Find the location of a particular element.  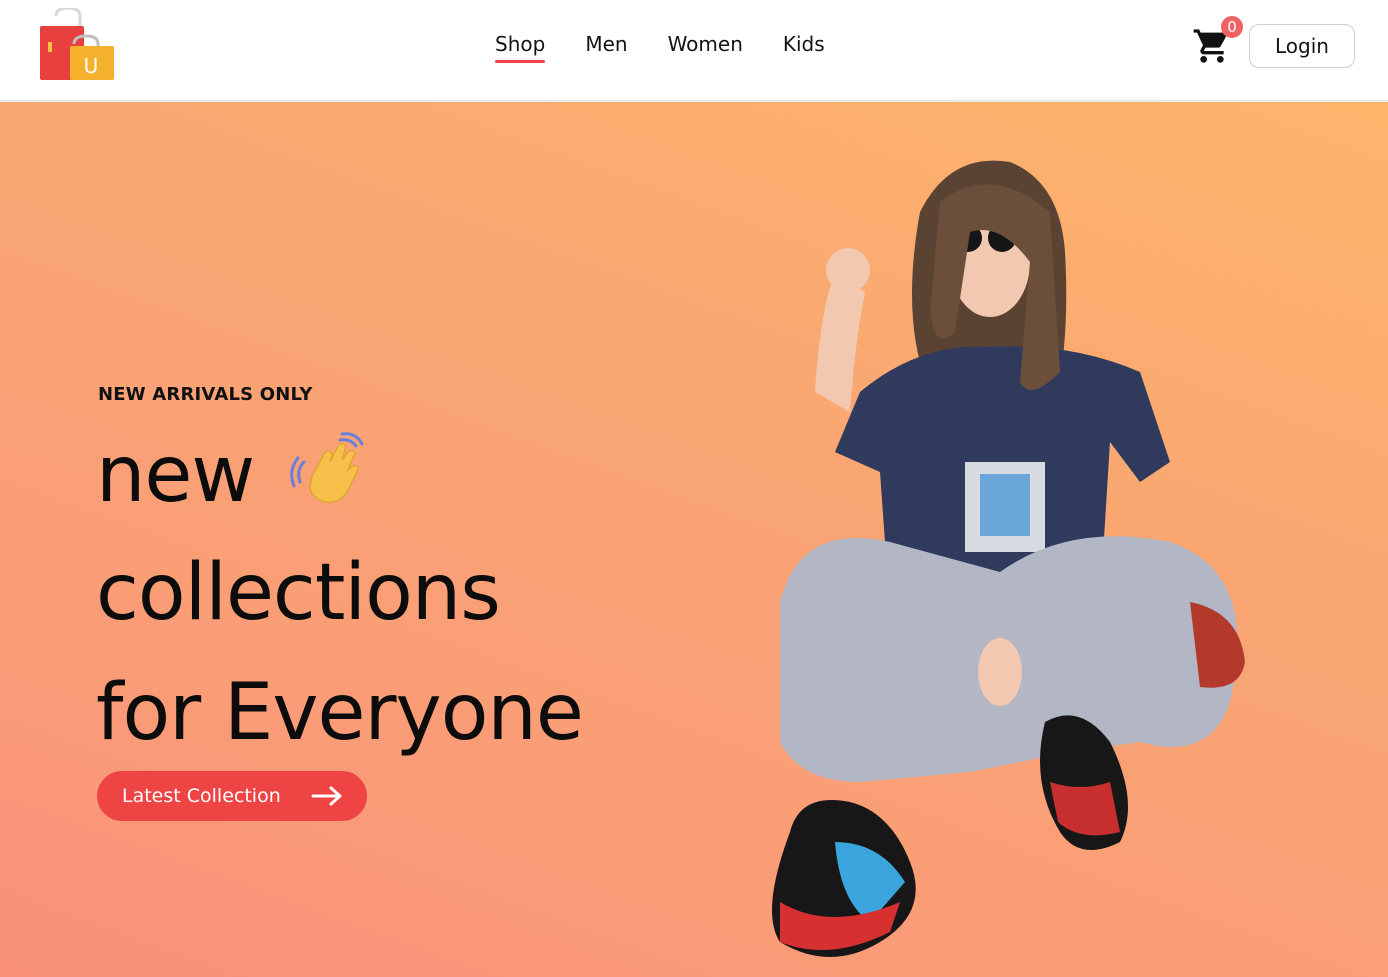

navbar: U Shop Men Women Kids 0 Login is located at coordinates (694, 51).